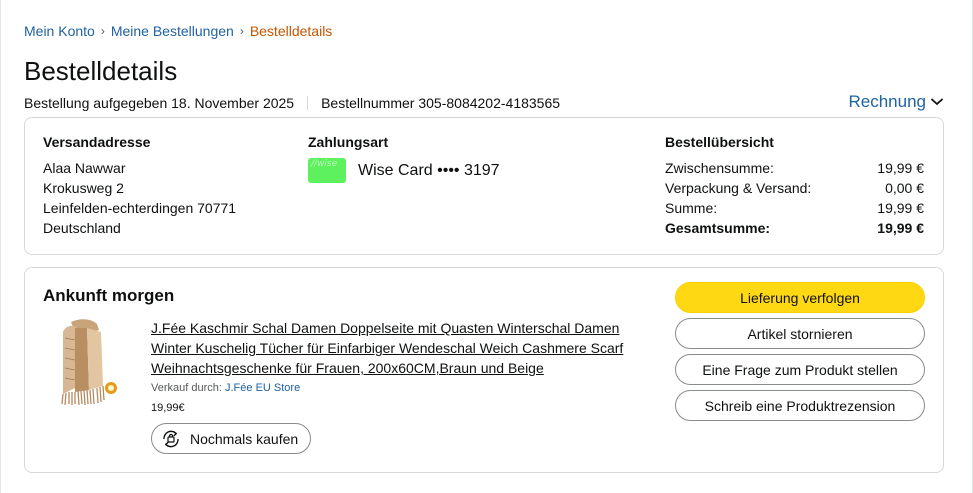 The width and height of the screenshot is (973, 493). I want to click on invoice-dropdown: Rechnung, so click(895, 102).